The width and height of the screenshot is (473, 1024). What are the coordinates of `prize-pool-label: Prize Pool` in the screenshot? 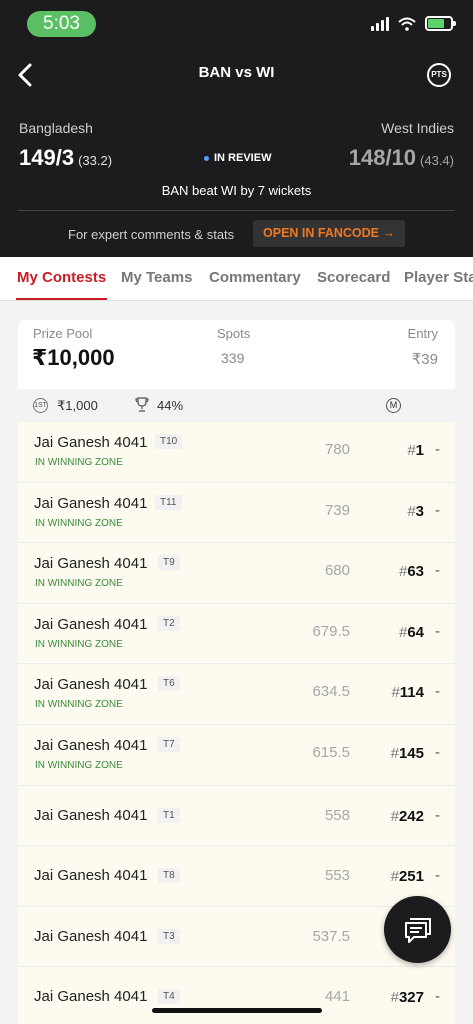 It's located at (63, 333).